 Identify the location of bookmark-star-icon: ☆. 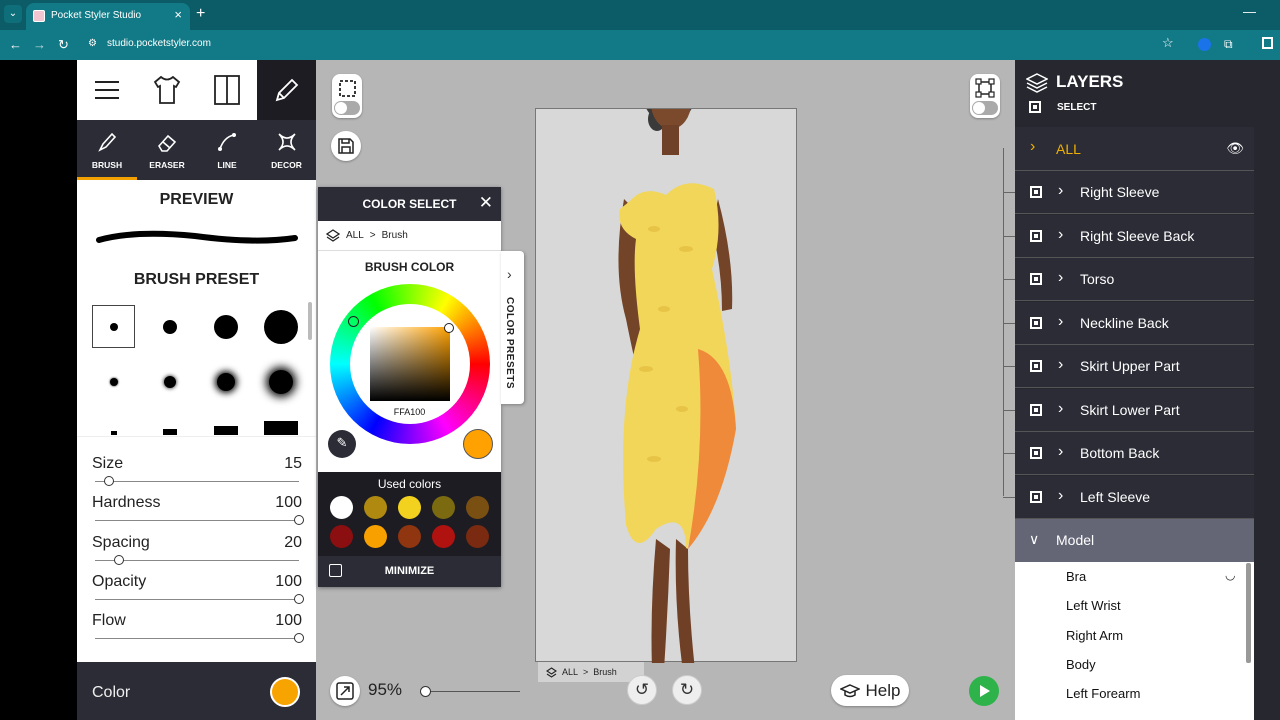
(1168, 43).